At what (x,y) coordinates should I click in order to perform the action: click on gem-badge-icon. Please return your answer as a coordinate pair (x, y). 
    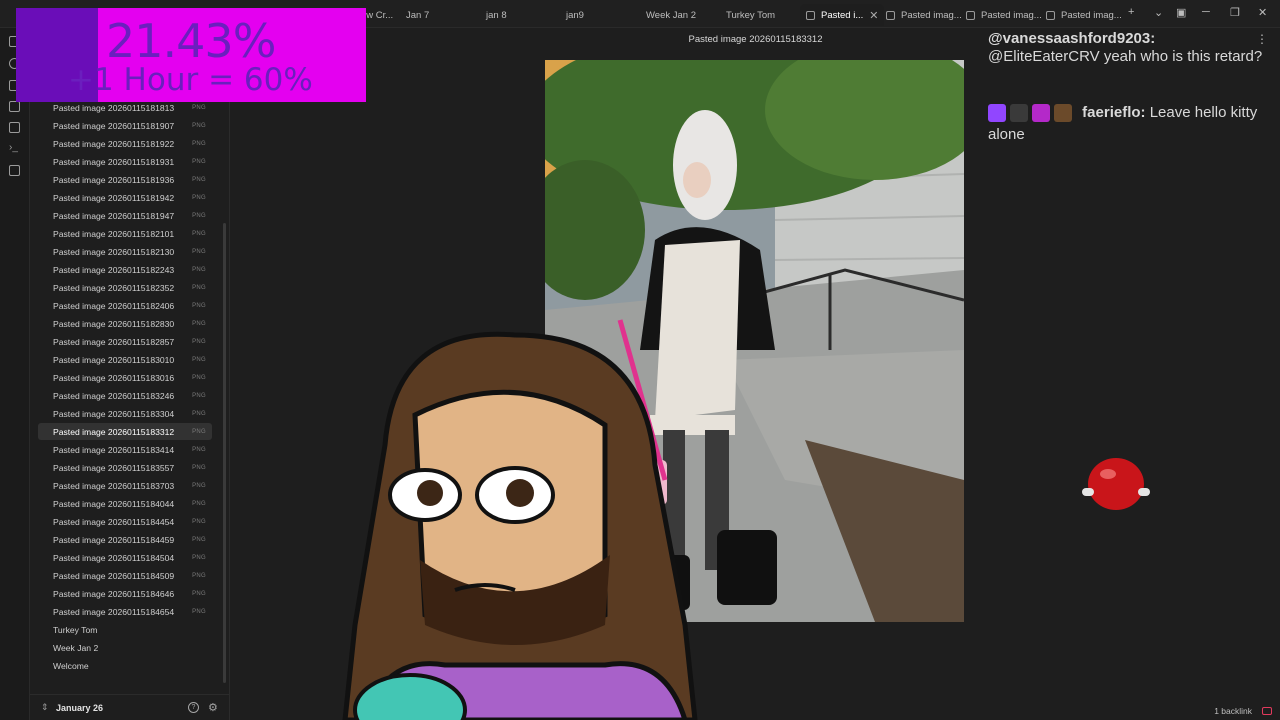
    Looking at the image, I should click on (1041, 113).